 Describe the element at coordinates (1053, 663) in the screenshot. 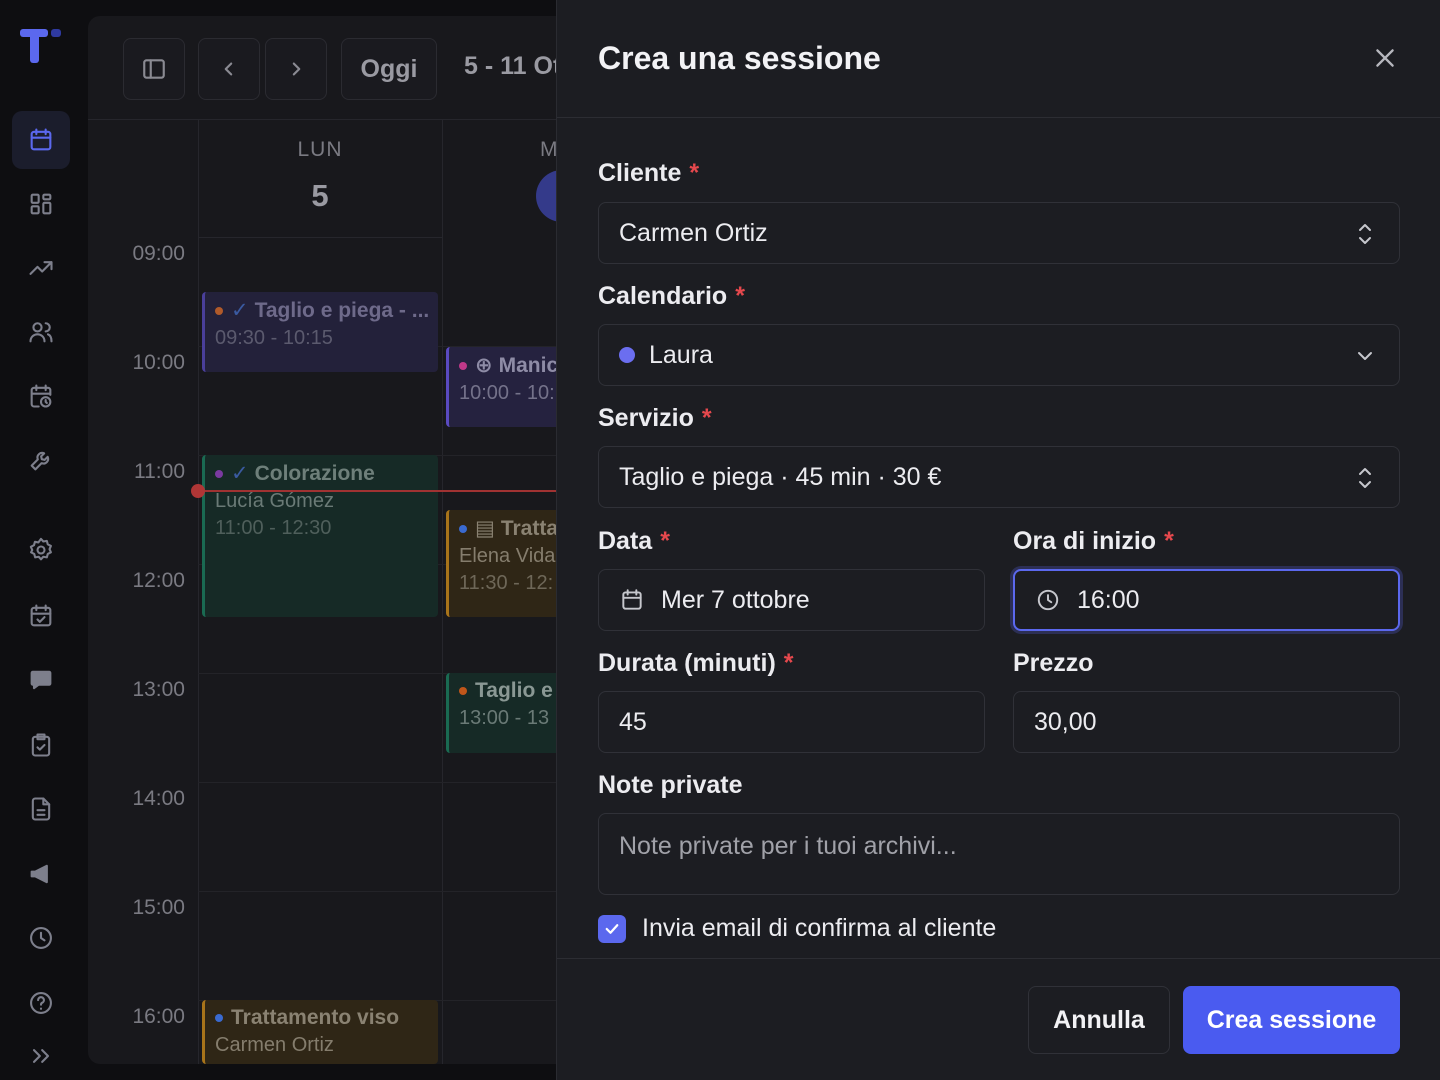

I see `price-label: Prezzo` at that location.